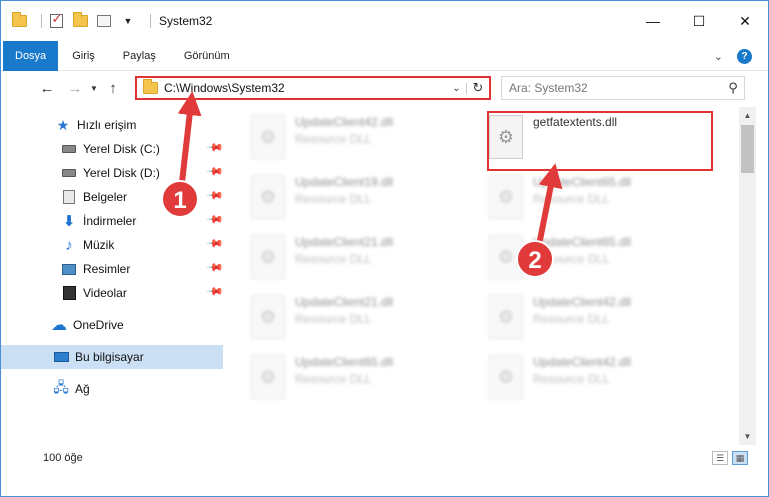 The width and height of the screenshot is (769, 497). Describe the element at coordinates (478, 88) in the screenshot. I see `refresh-icon: ↻` at that location.